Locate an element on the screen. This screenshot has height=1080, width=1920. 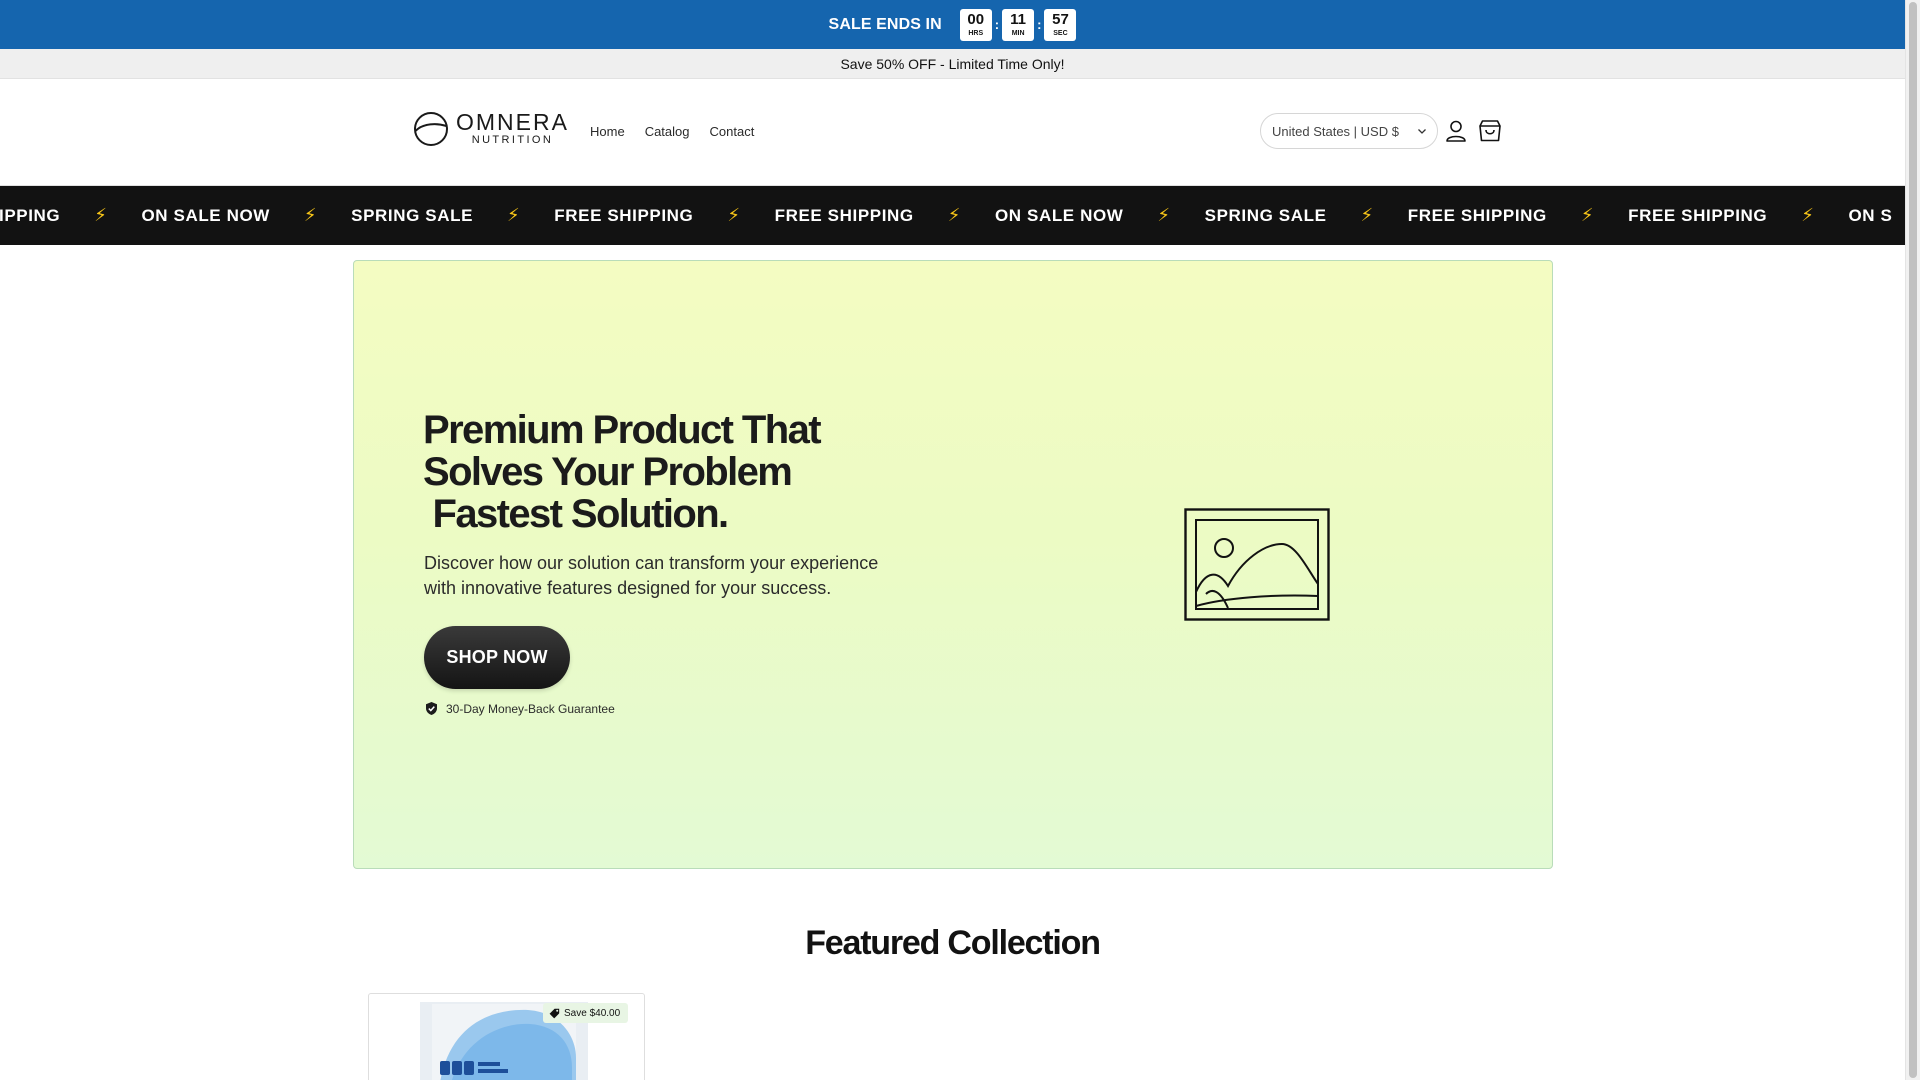
logo-mark-icon is located at coordinates (431, 129).